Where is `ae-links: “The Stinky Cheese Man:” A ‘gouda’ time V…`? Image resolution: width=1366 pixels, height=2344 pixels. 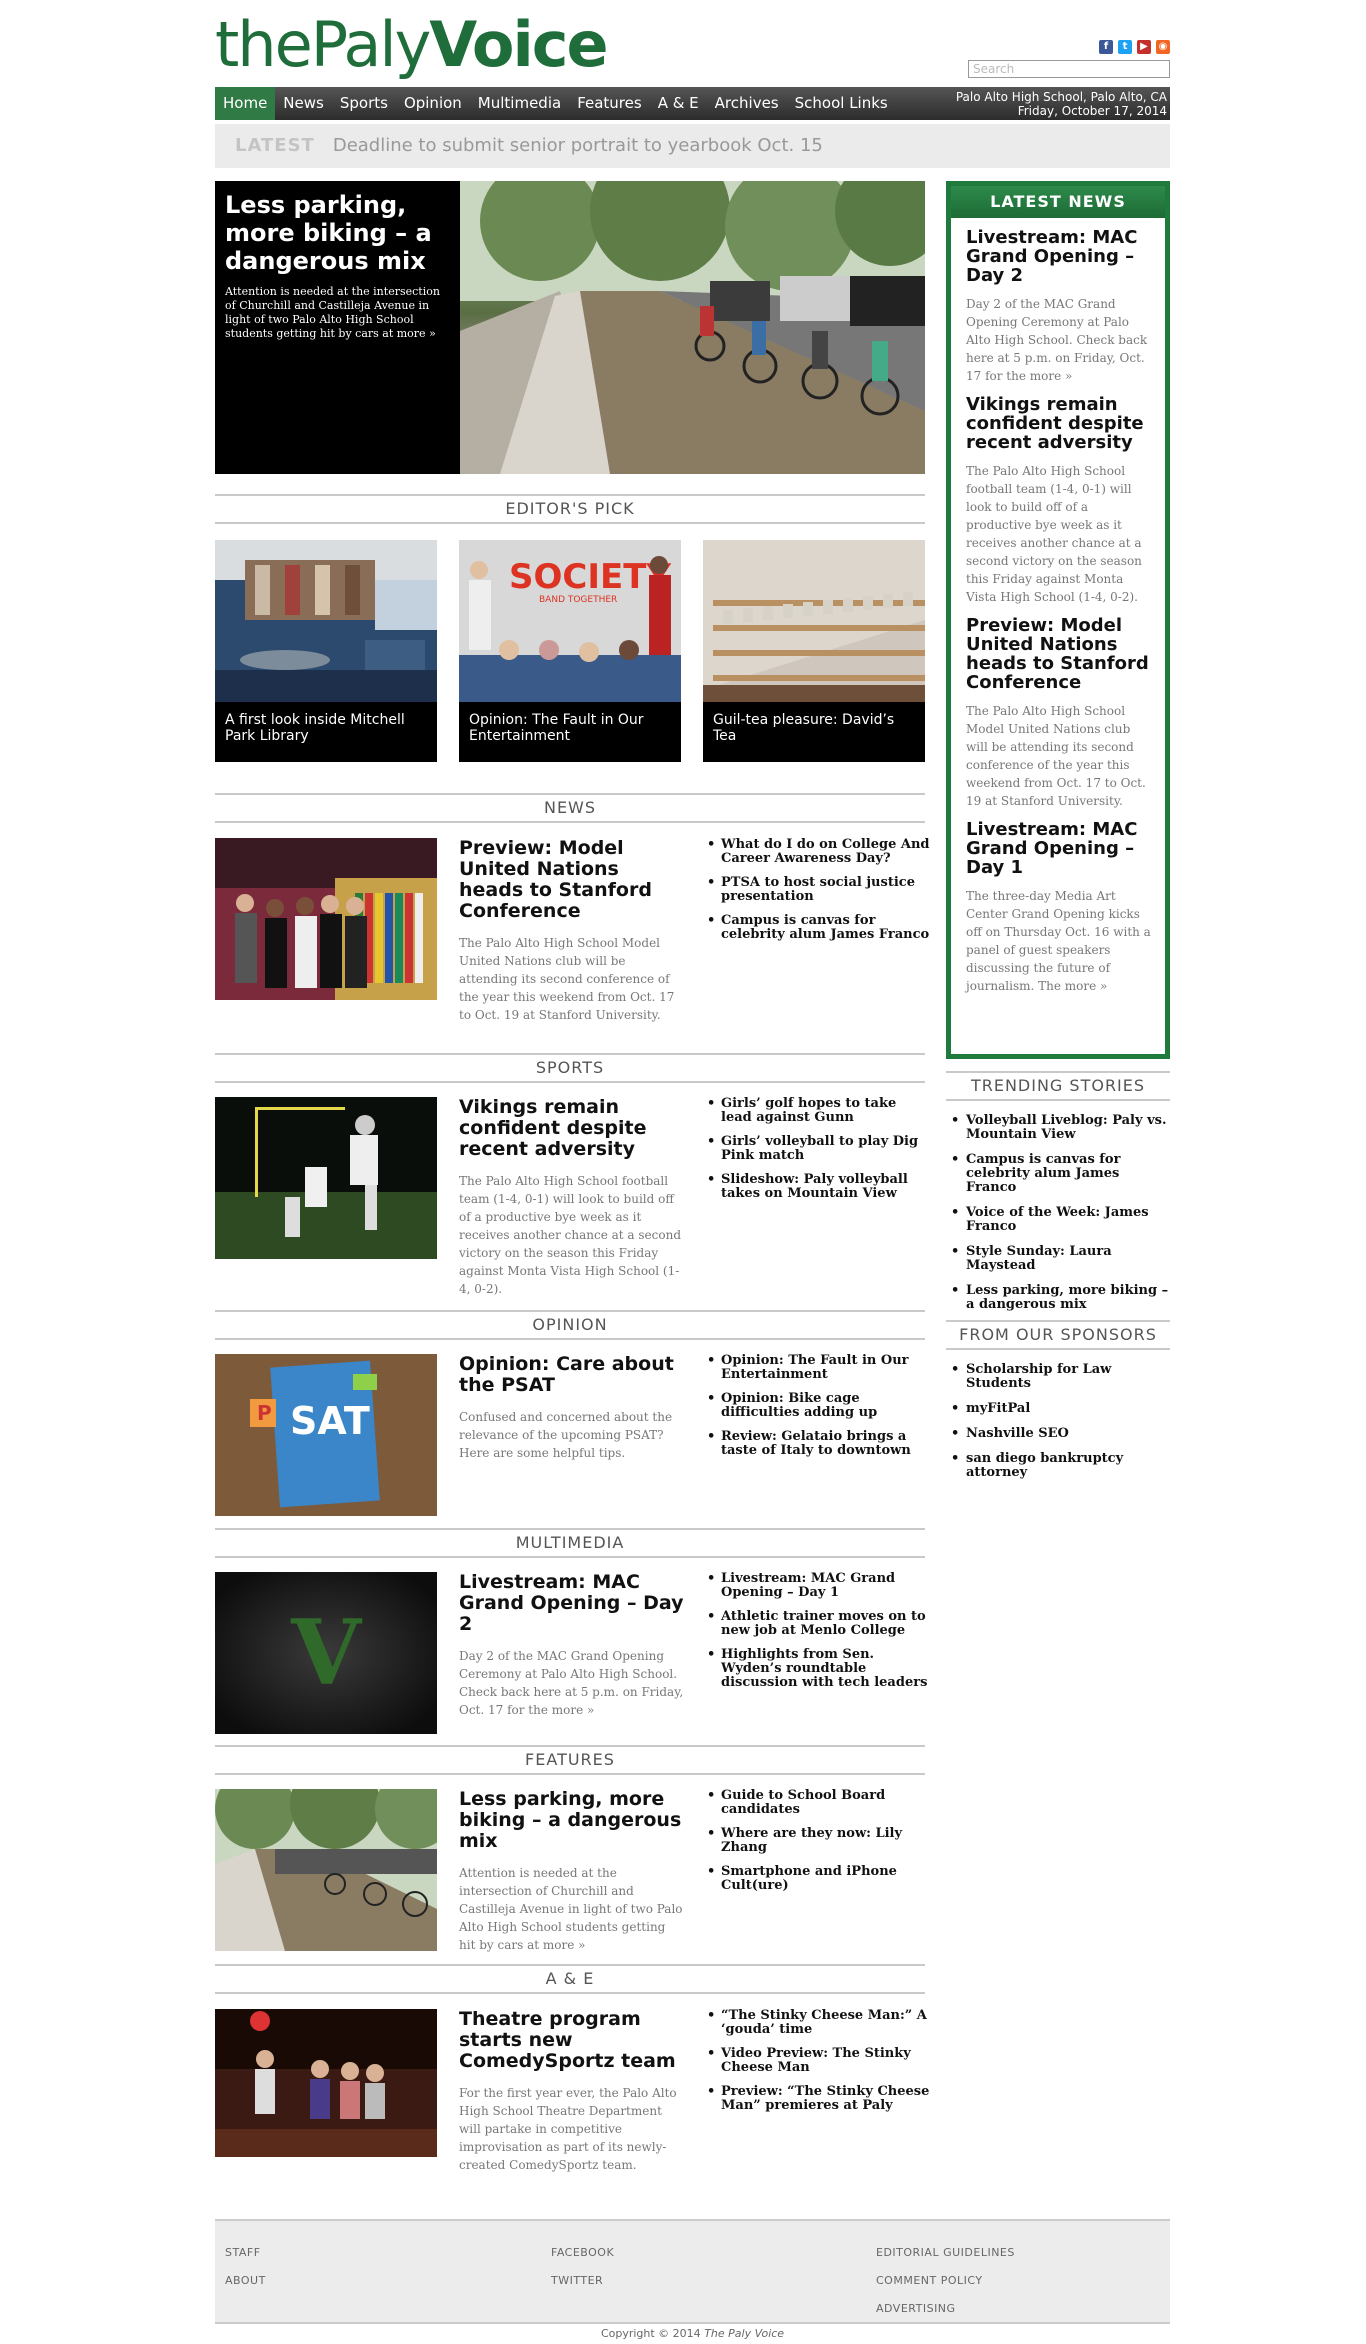 ae-links: “The Stinky Cheese Man:” A ‘gouda’ time V… is located at coordinates (817, 2066).